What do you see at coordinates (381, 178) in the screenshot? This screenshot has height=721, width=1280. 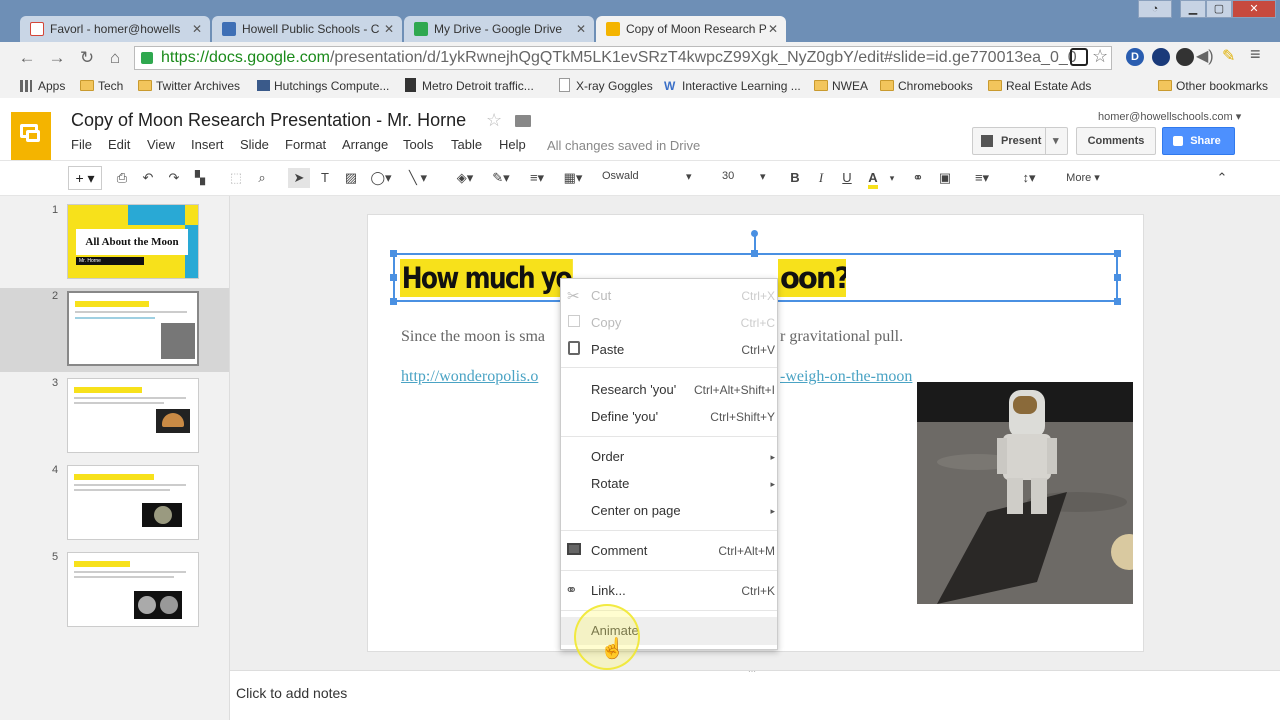 I see `shape-icon: ◯▾` at bounding box center [381, 178].